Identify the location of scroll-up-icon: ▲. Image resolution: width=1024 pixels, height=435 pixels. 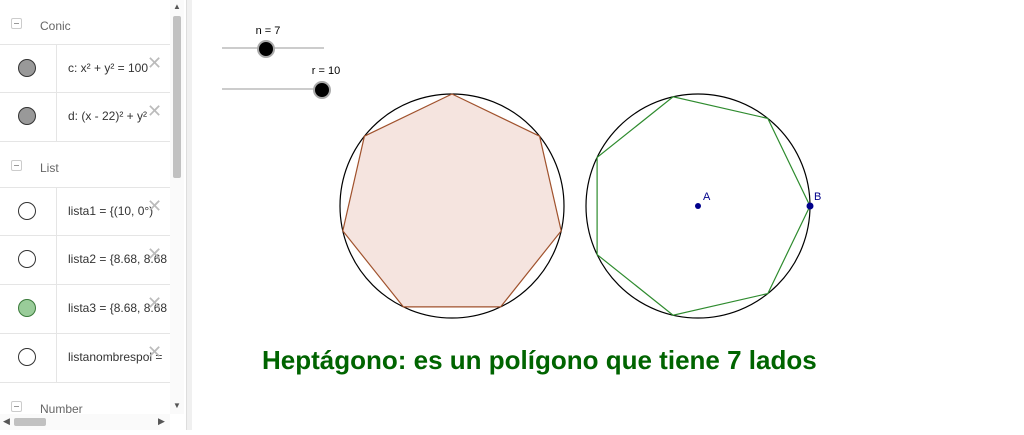
(177, 6).